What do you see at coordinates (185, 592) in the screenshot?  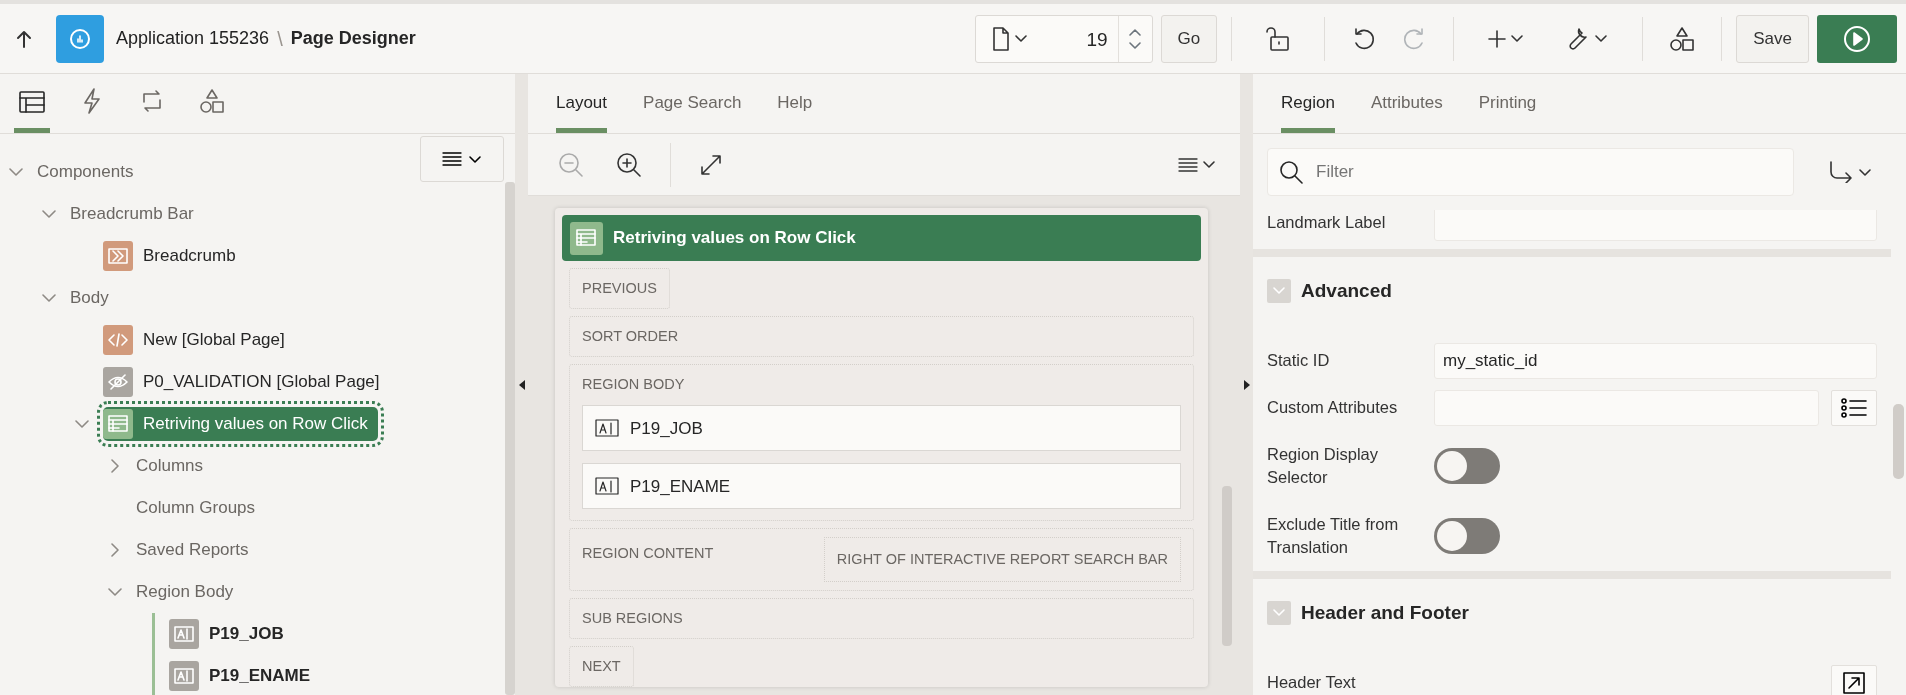 I see `tree-node: Region Body` at bounding box center [185, 592].